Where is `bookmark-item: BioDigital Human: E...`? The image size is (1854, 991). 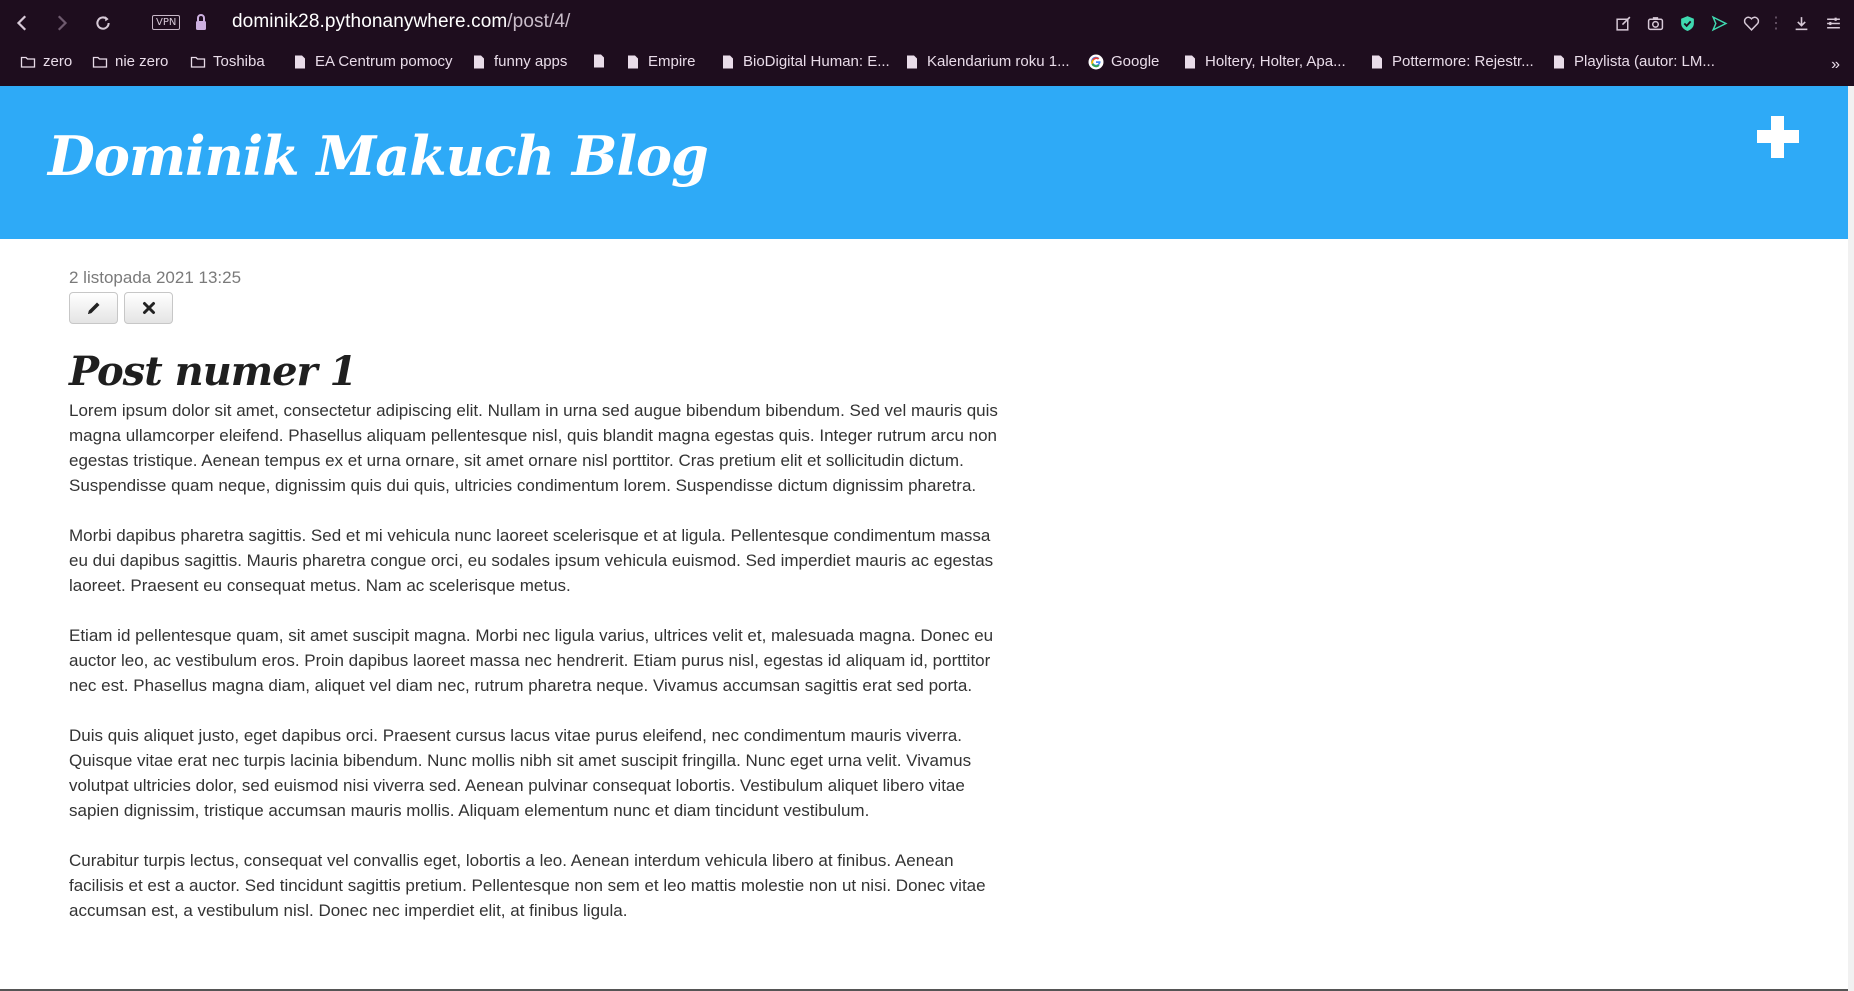 bookmark-item: BioDigital Human: E... is located at coordinates (805, 61).